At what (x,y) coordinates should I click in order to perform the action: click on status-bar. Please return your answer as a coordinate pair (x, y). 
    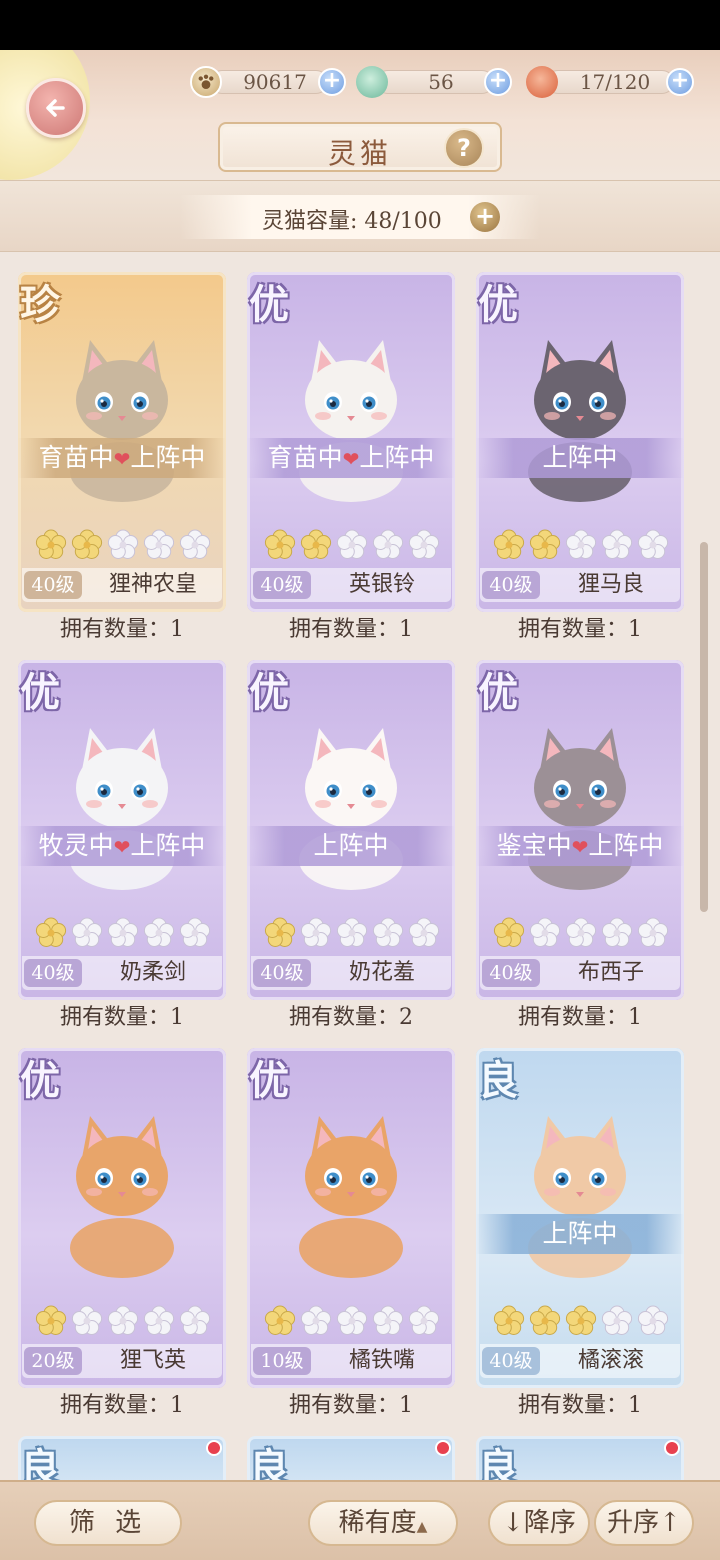
    Looking at the image, I should click on (360, 25).